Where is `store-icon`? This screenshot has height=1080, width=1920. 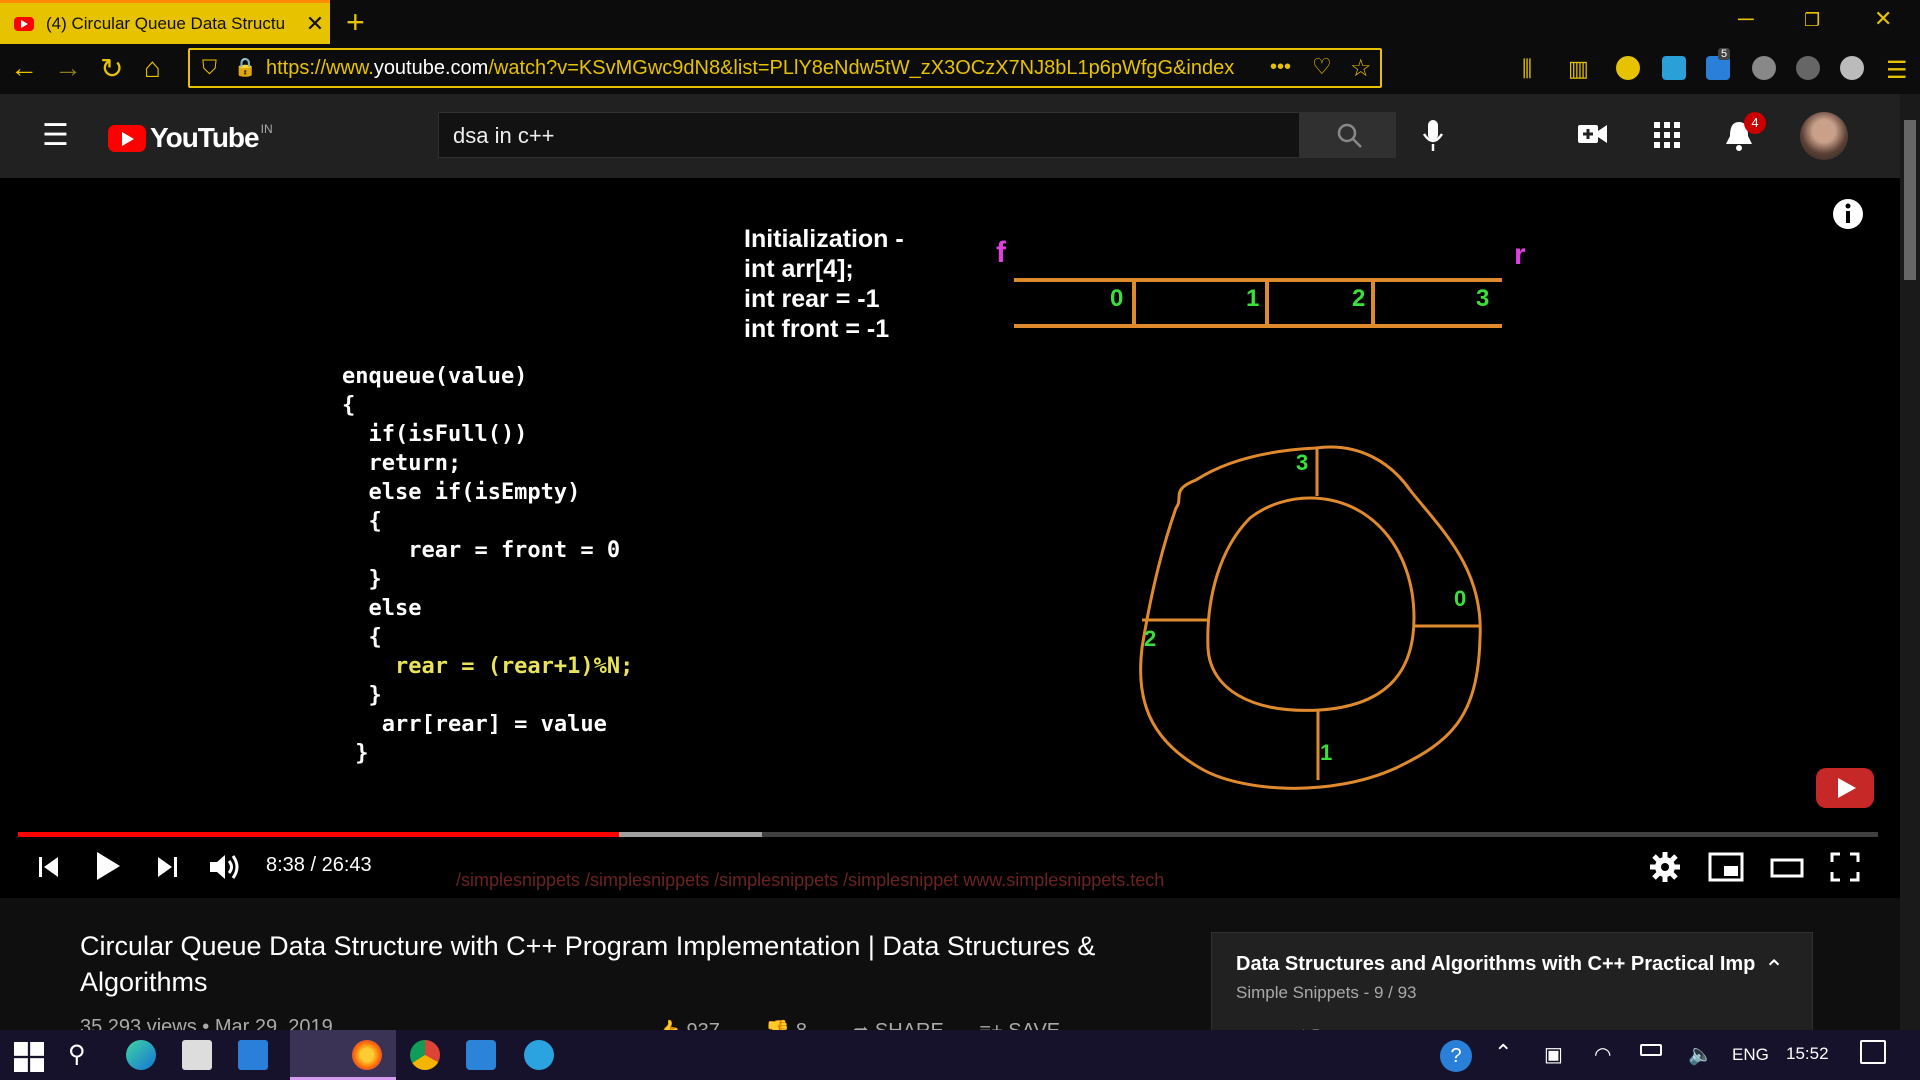 store-icon is located at coordinates (197, 1055).